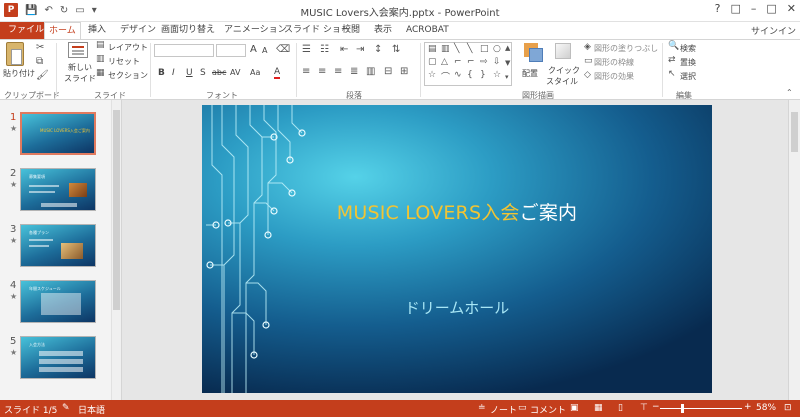 This screenshot has height=417, width=800. What do you see at coordinates (235, 72) in the screenshot?
I see `char-spacing-button: AV` at bounding box center [235, 72].